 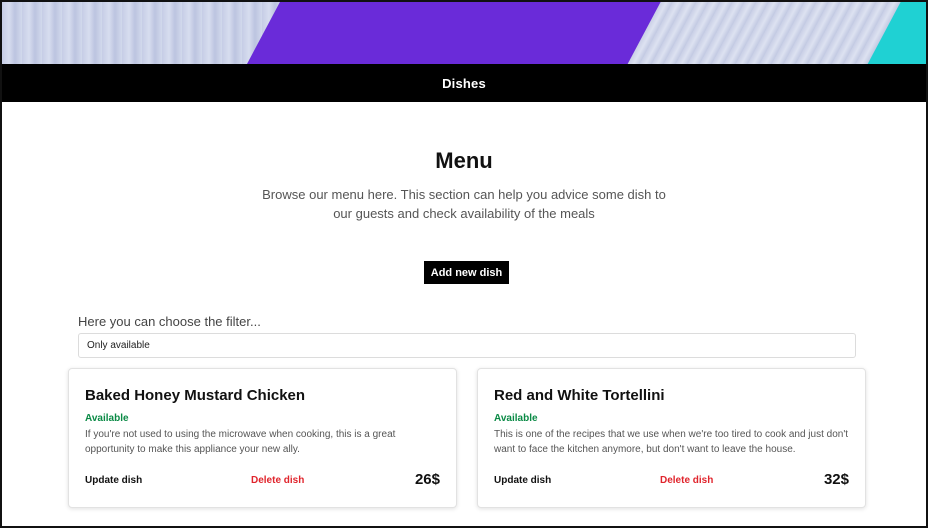 What do you see at coordinates (195, 395) in the screenshot?
I see `dish-name: Baked Honey Mustard Chicken` at bounding box center [195, 395].